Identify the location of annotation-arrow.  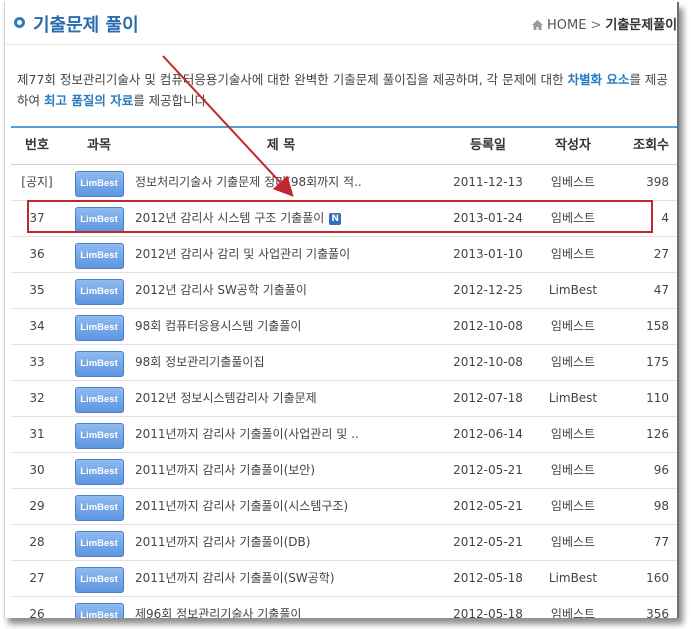
(228, 126).